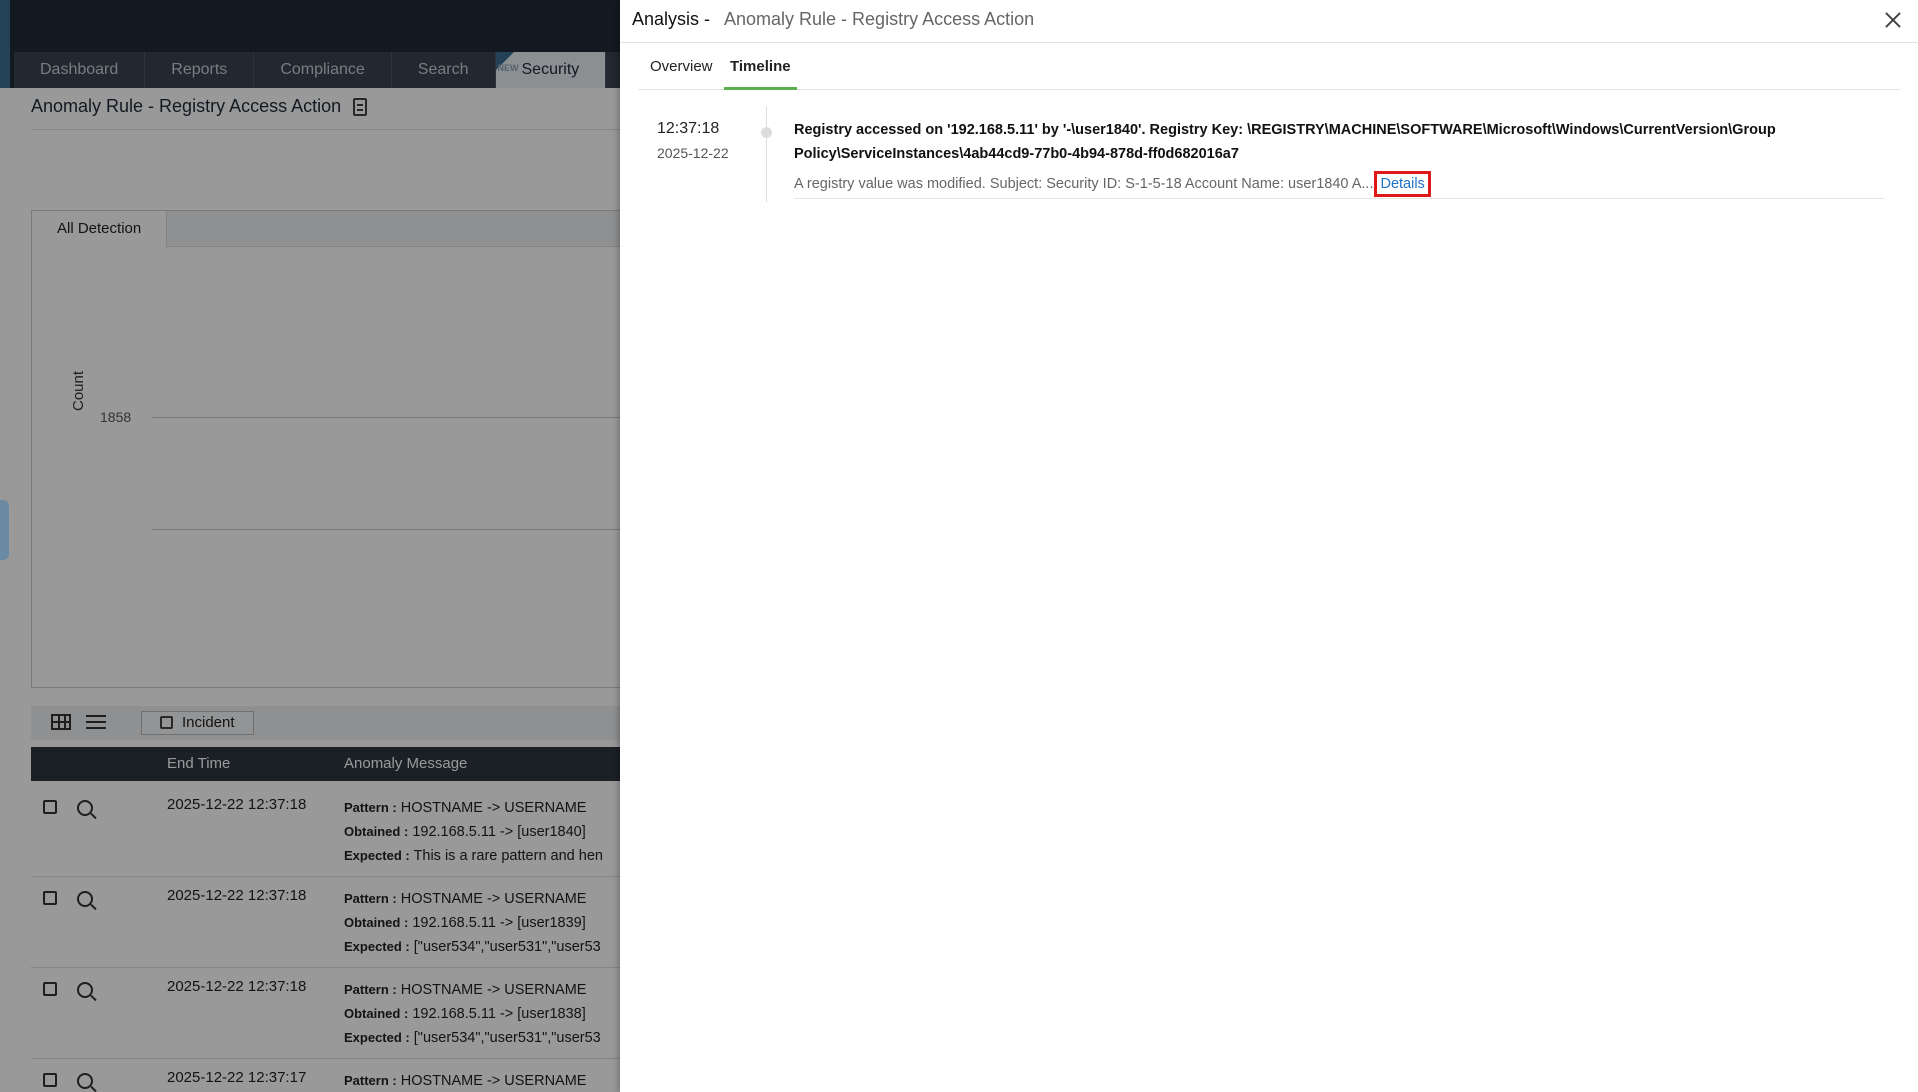 This screenshot has height=1092, width=1918. What do you see at coordinates (879, 19) in the screenshot?
I see `panel-subtitle: Anomaly Rule - Registry Access Action` at bounding box center [879, 19].